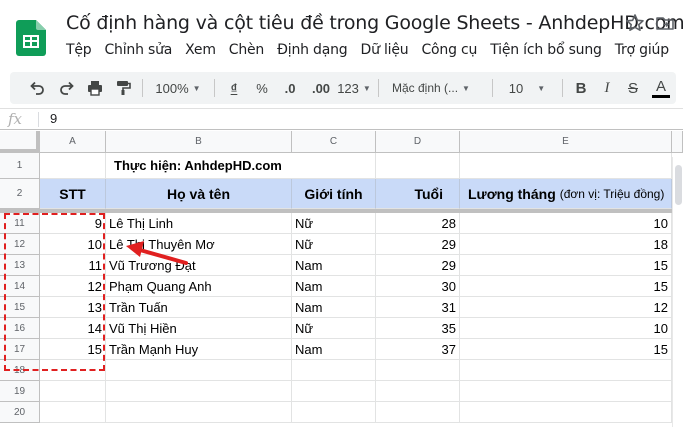  I want to click on redo-button, so click(67, 88).